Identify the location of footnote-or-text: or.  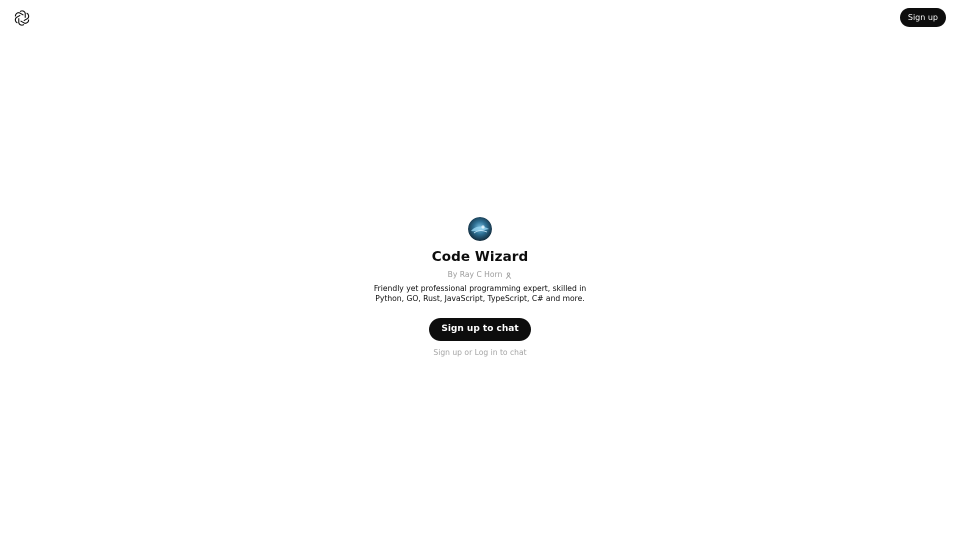
(468, 352).